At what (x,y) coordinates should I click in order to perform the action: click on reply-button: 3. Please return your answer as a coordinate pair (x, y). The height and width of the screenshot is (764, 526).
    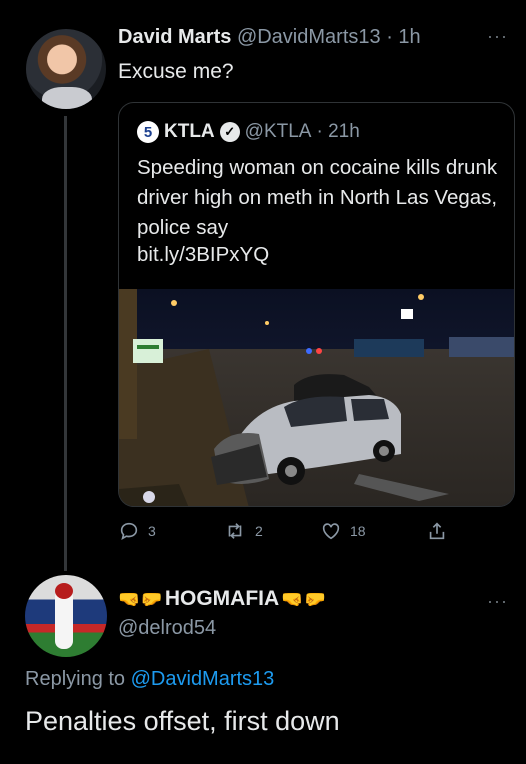
    Looking at the image, I should click on (137, 531).